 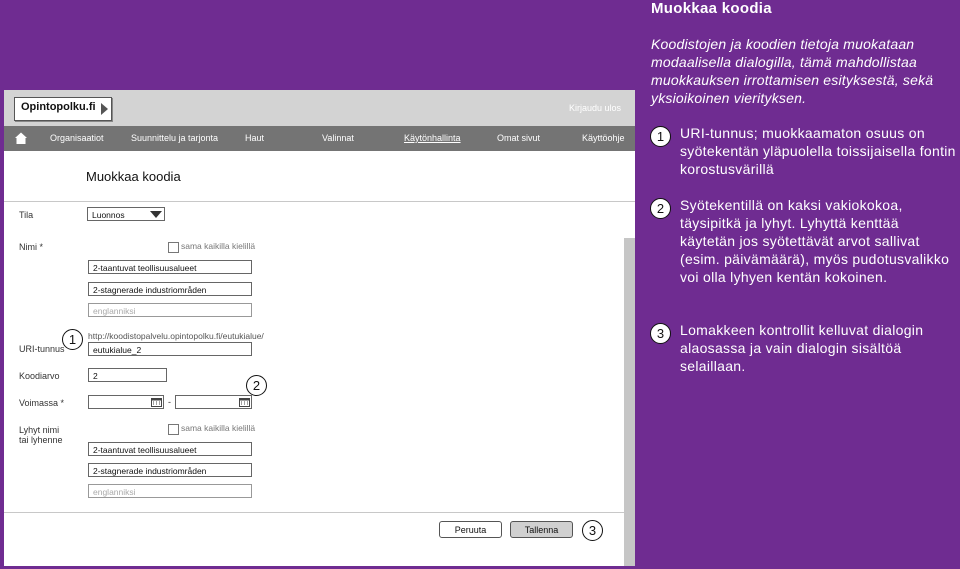 What do you see at coordinates (603, 138) in the screenshot?
I see `nav-kayttoohje: Käyttöohje` at bounding box center [603, 138].